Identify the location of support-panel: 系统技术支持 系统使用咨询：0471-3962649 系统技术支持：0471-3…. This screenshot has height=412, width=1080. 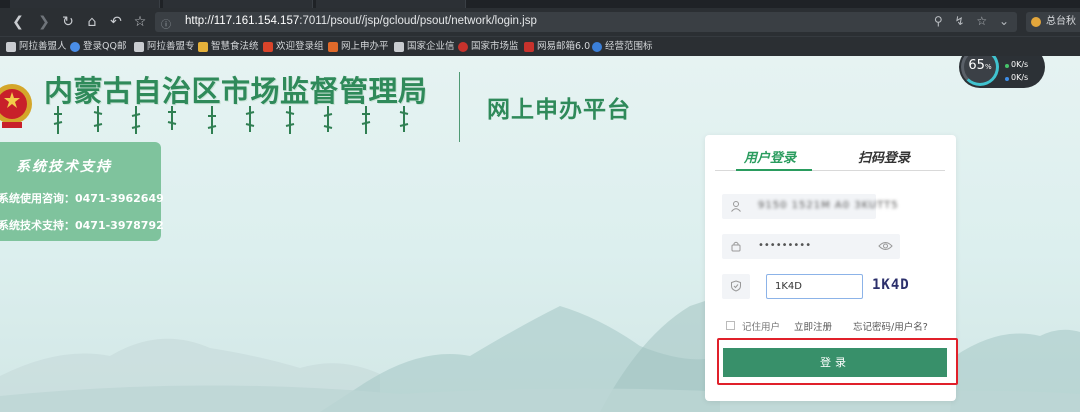
(82, 191).